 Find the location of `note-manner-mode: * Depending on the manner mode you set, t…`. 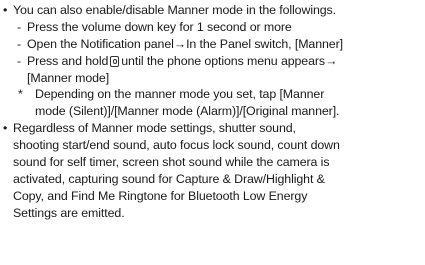

note-manner-mode: * Depending on the manner mode you set, t… is located at coordinates (212, 94).